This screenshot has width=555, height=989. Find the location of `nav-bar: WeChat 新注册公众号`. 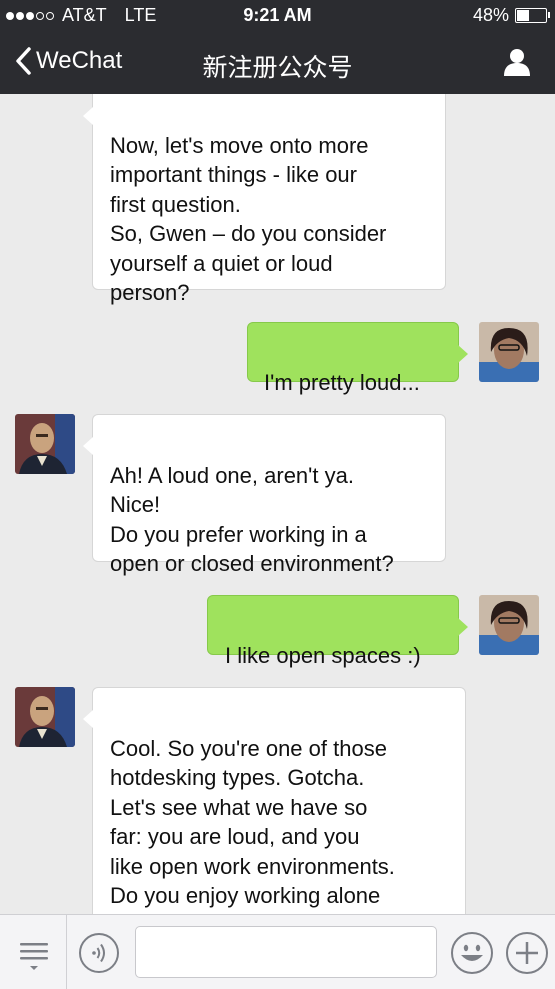

nav-bar: WeChat 新注册公众号 is located at coordinates (277, 63).